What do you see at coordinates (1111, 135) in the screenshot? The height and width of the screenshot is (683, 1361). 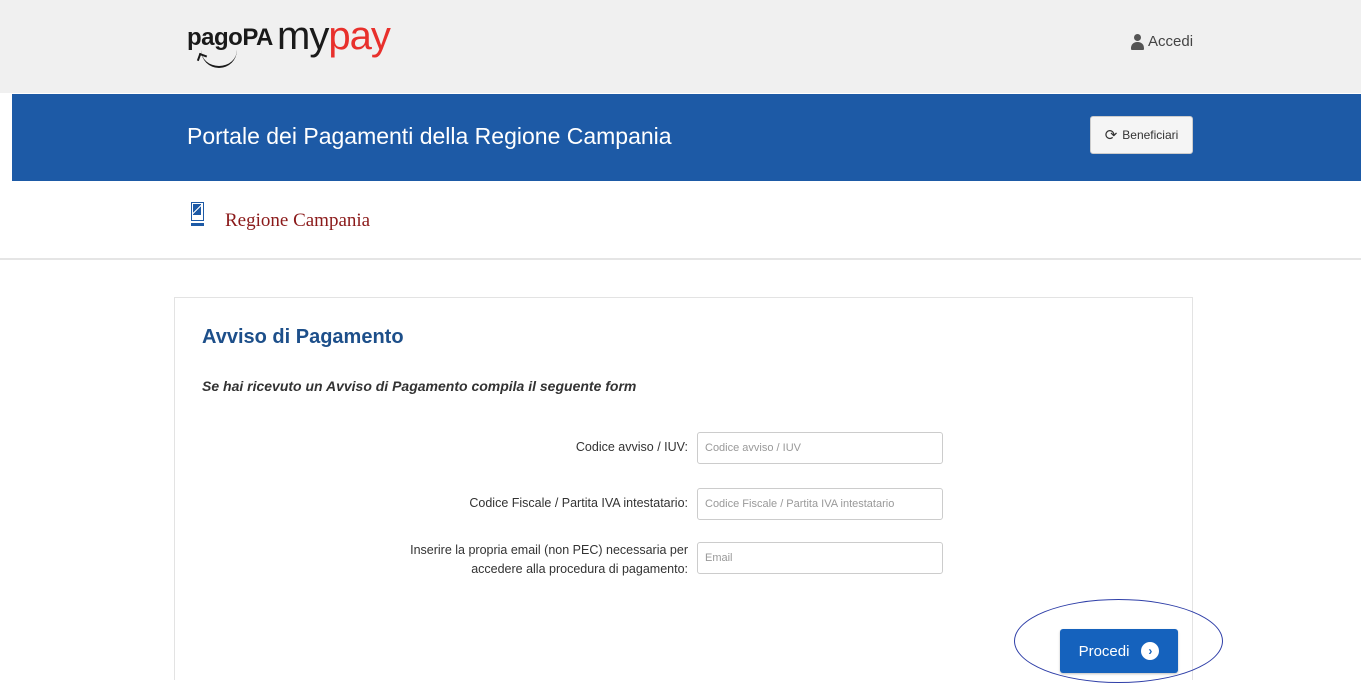 I see `refresh-icon: ⟳` at bounding box center [1111, 135].